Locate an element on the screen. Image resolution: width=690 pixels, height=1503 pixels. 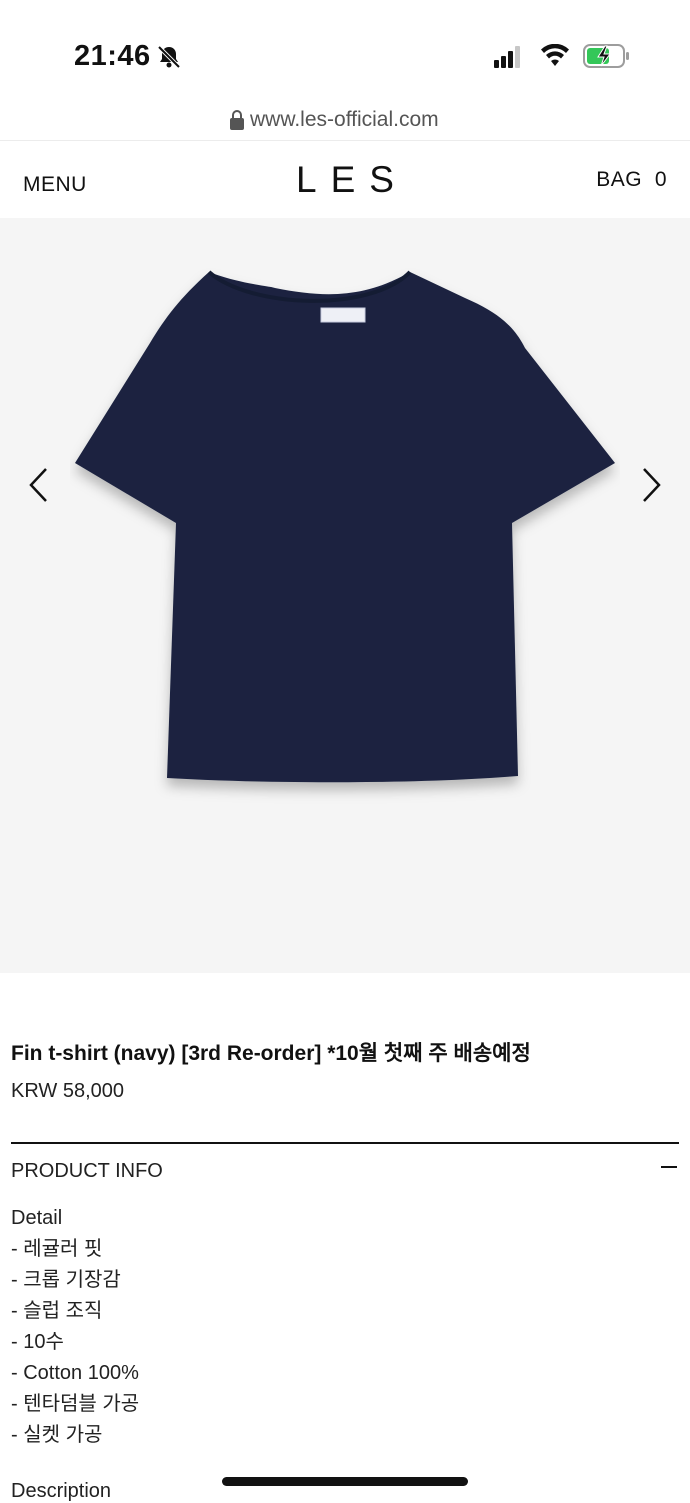
product-info-toggle: PRODUCT INFO is located at coordinates (87, 1171).